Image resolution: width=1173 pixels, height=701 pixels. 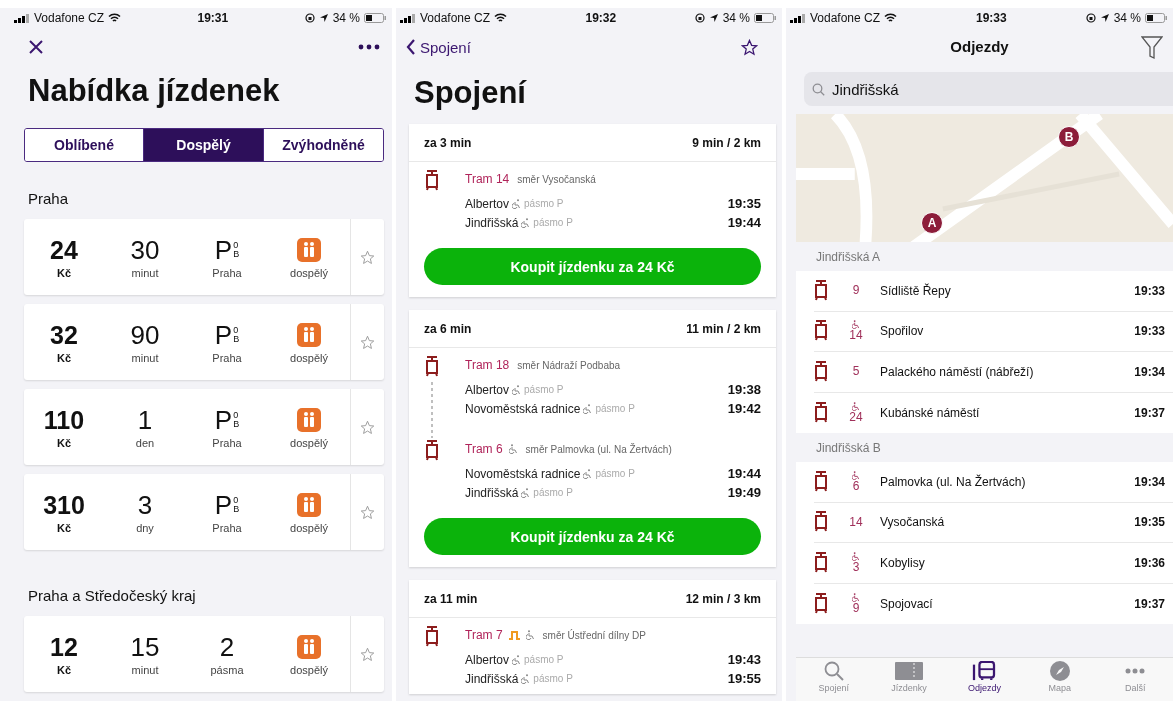 I want to click on battery-icon, so click(x=1156, y=18).